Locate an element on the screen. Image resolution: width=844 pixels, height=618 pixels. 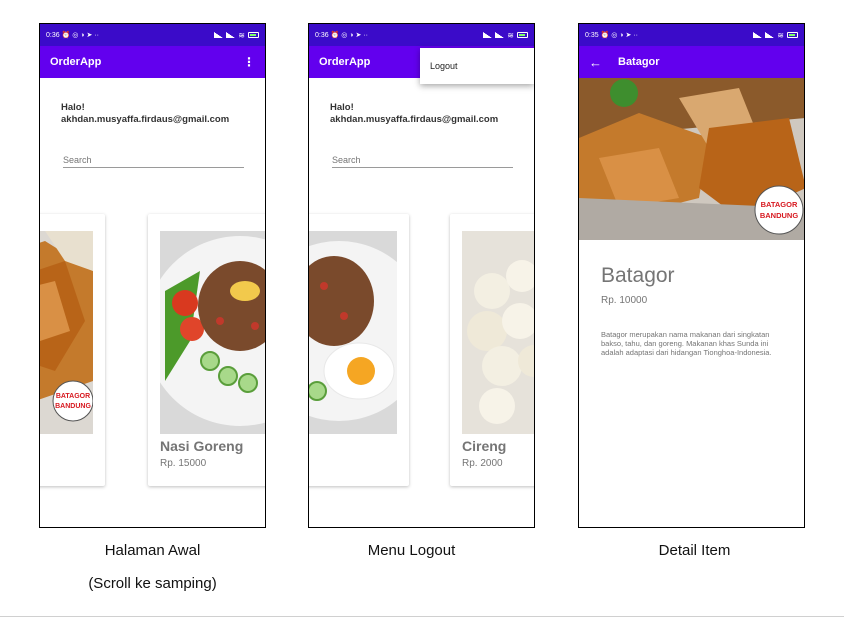
caption-logout: Menu Logout is located at coordinates (411, 550).